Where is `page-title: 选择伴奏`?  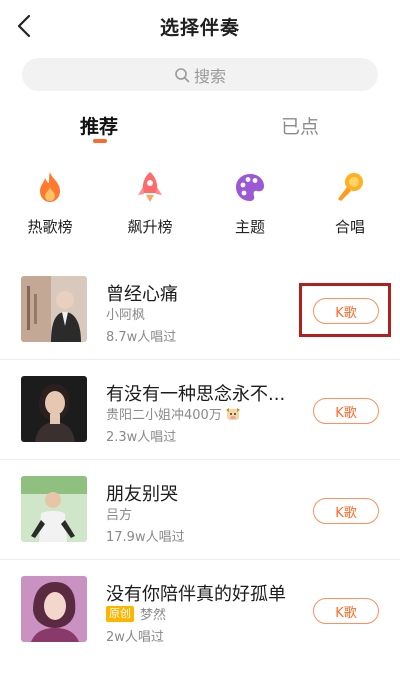
page-title: 选择伴奏 is located at coordinates (199, 28).